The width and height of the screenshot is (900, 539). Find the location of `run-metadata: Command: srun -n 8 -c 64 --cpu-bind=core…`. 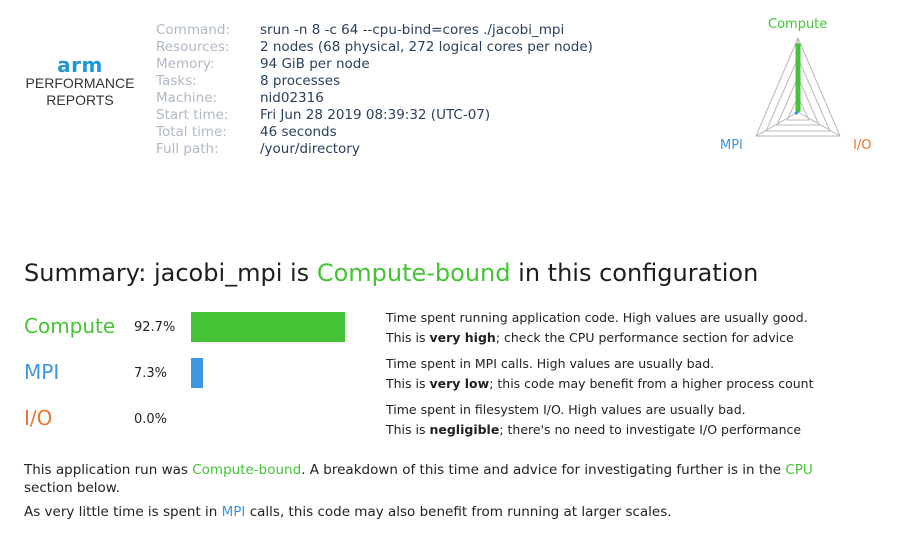

run-metadata: Command: srun -n 8 -c 64 --cpu-bind=core… is located at coordinates (374, 90).